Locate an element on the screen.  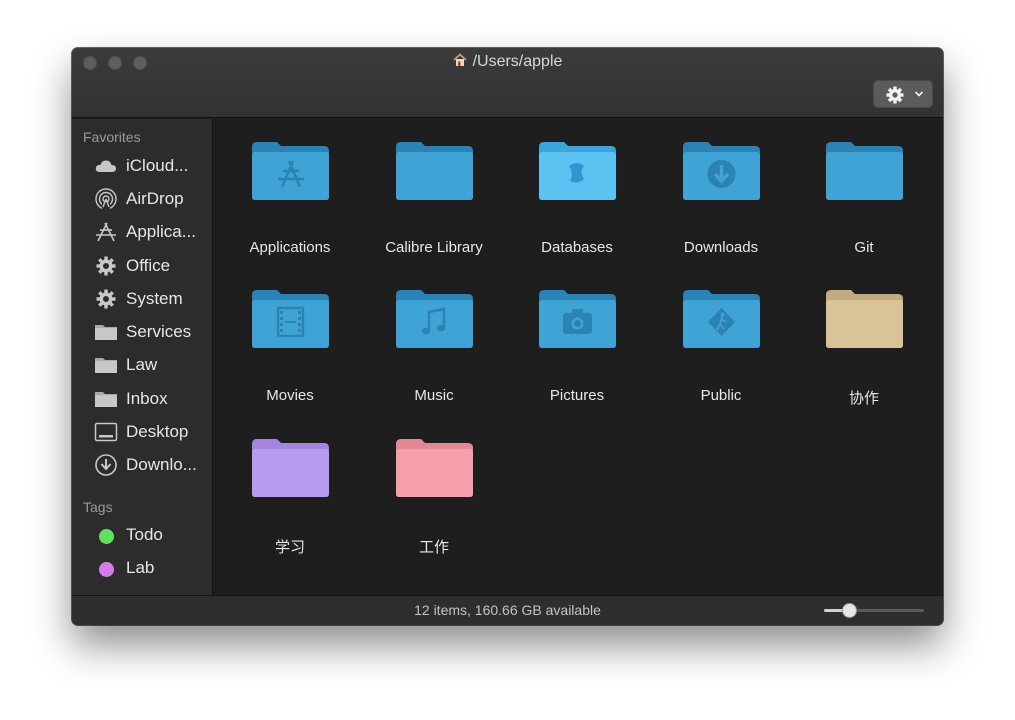
cloud-icon is located at coordinates (105, 166).